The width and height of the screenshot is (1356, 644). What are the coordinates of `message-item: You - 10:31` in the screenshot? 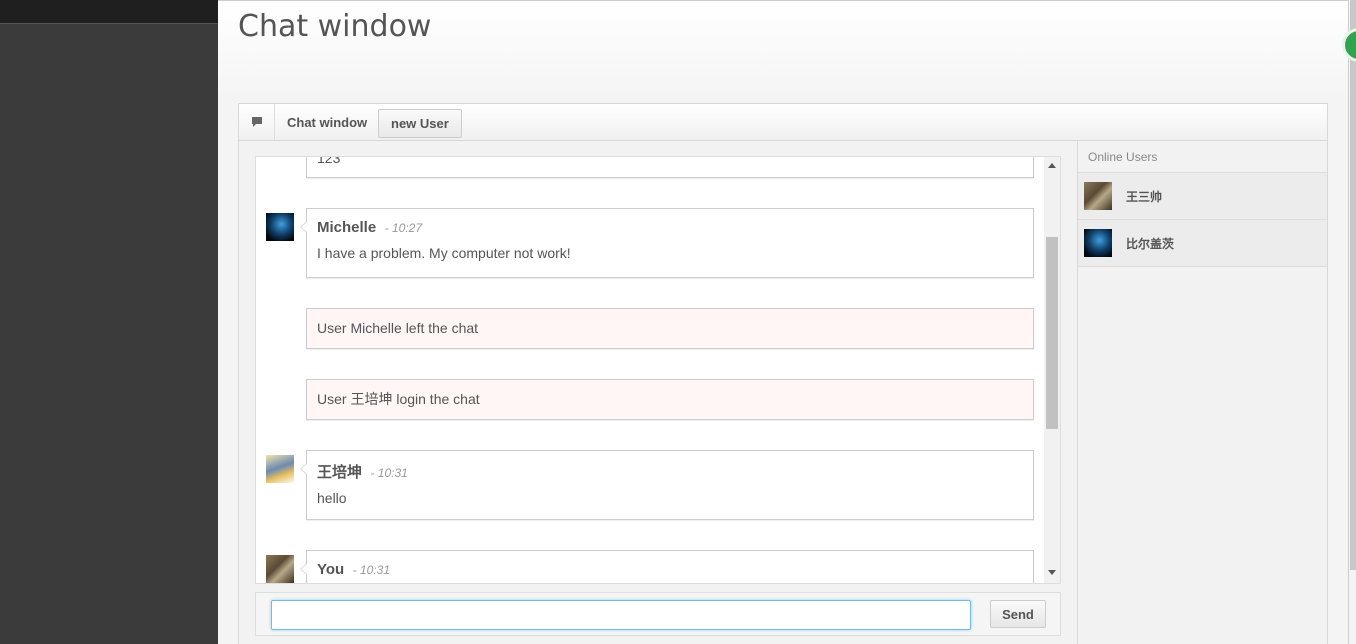 It's located at (667, 566).